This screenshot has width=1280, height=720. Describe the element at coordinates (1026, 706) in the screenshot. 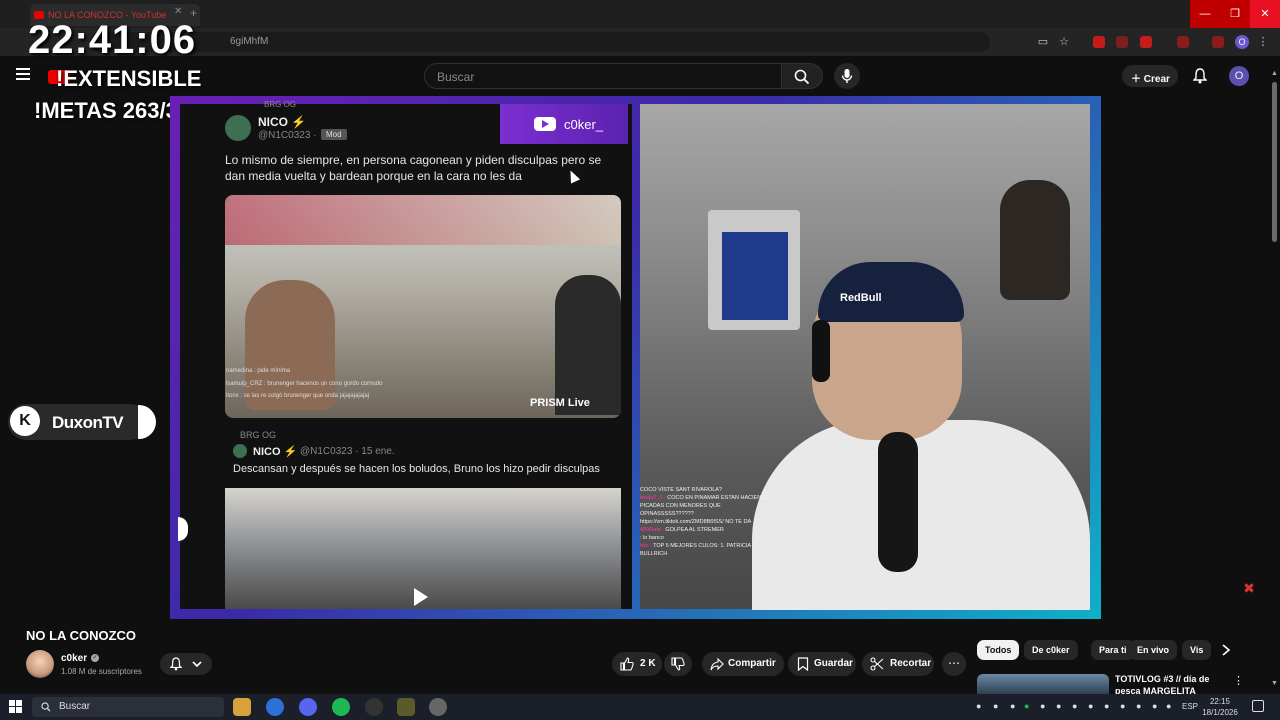

I see `spotify-tray-icon: ●` at that location.